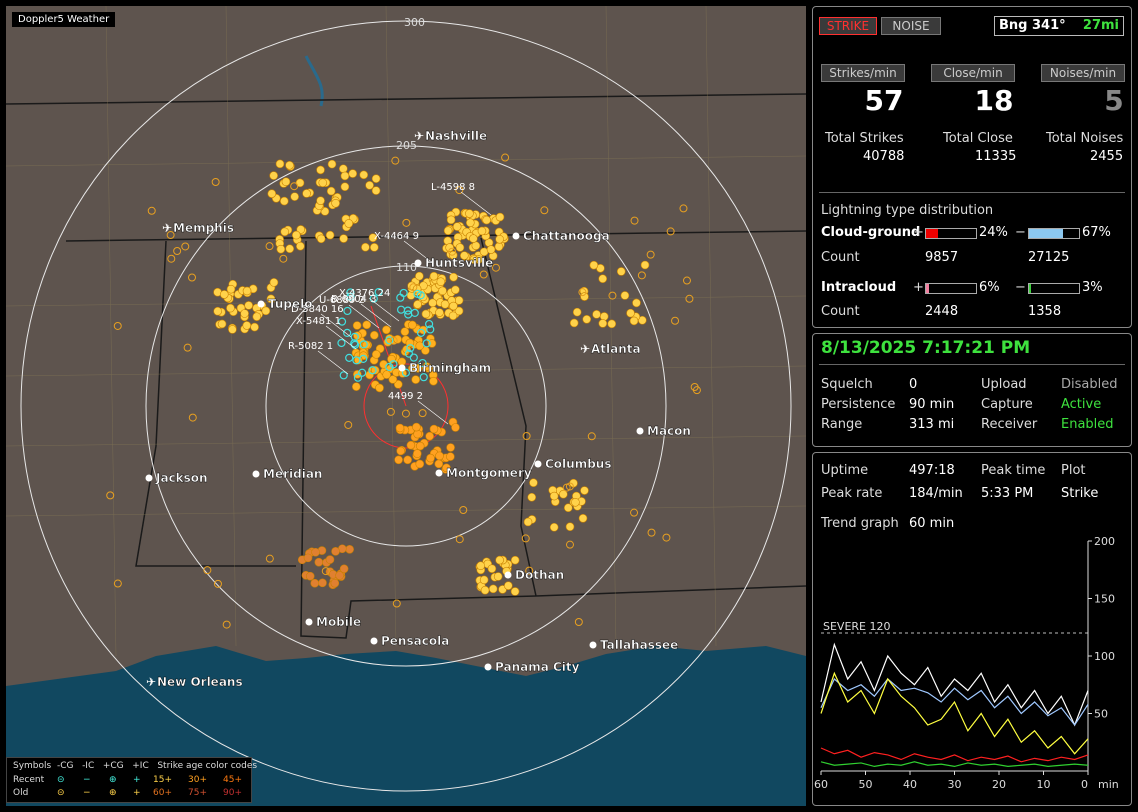 This screenshot has width=1138, height=812. I want to click on city-meridian: Meridian, so click(287, 474).